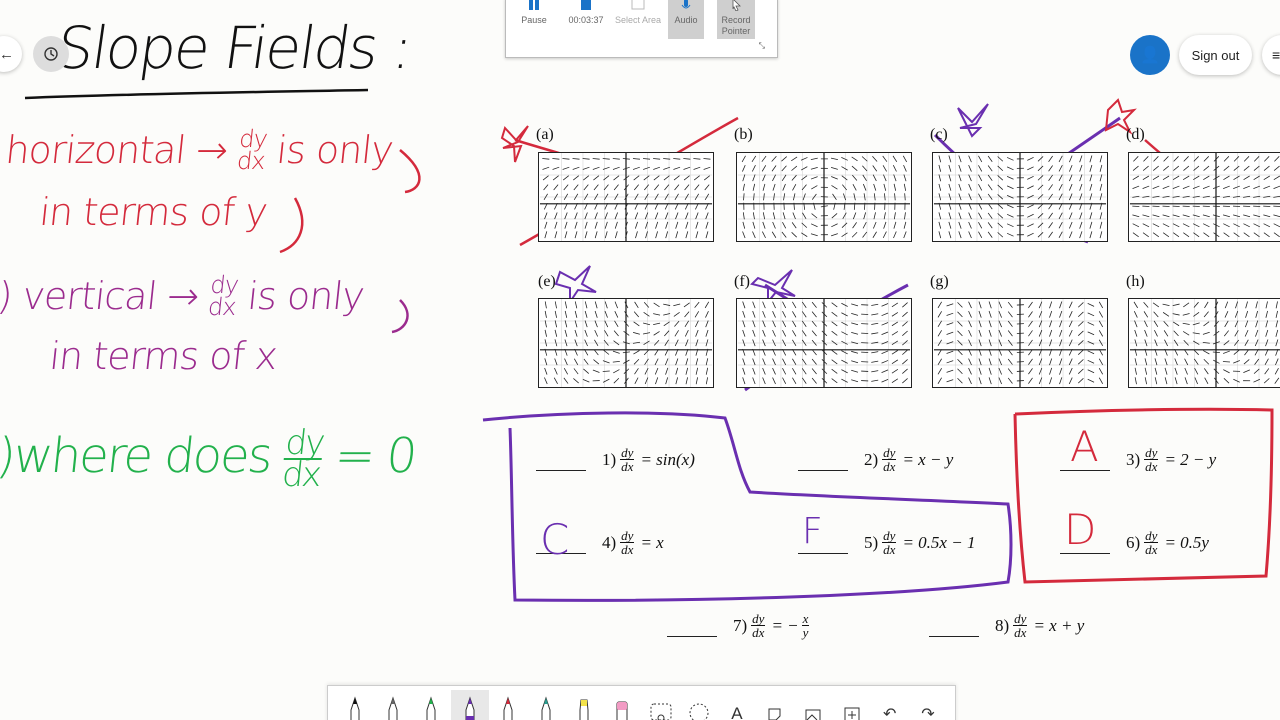 The height and width of the screenshot is (720, 1280). What do you see at coordinates (547, 281) in the screenshot?
I see `slope-field-label-e: (e)` at bounding box center [547, 281].